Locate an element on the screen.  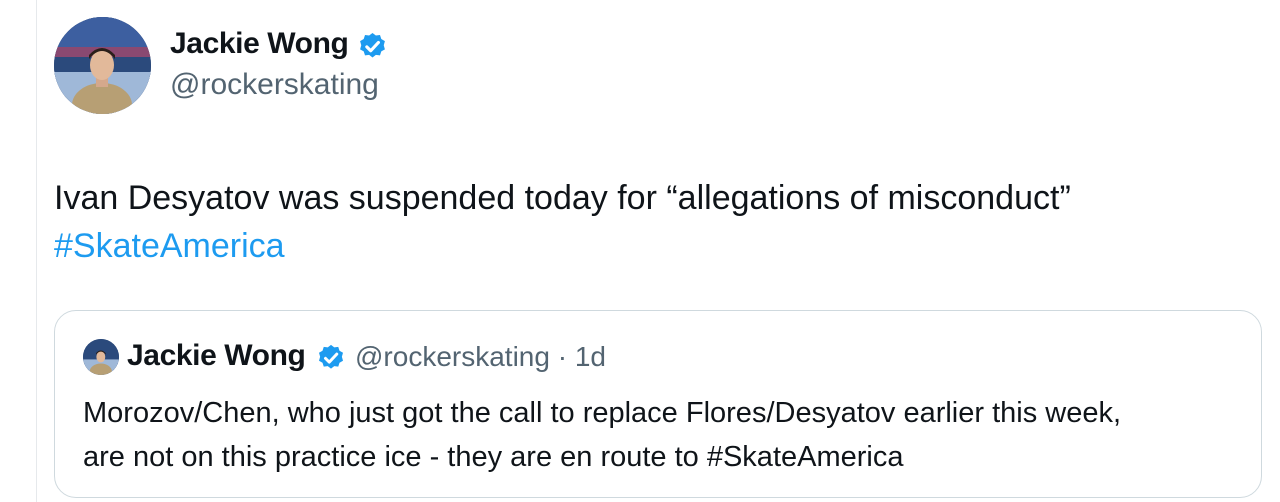
author-avatar is located at coordinates (102, 65).